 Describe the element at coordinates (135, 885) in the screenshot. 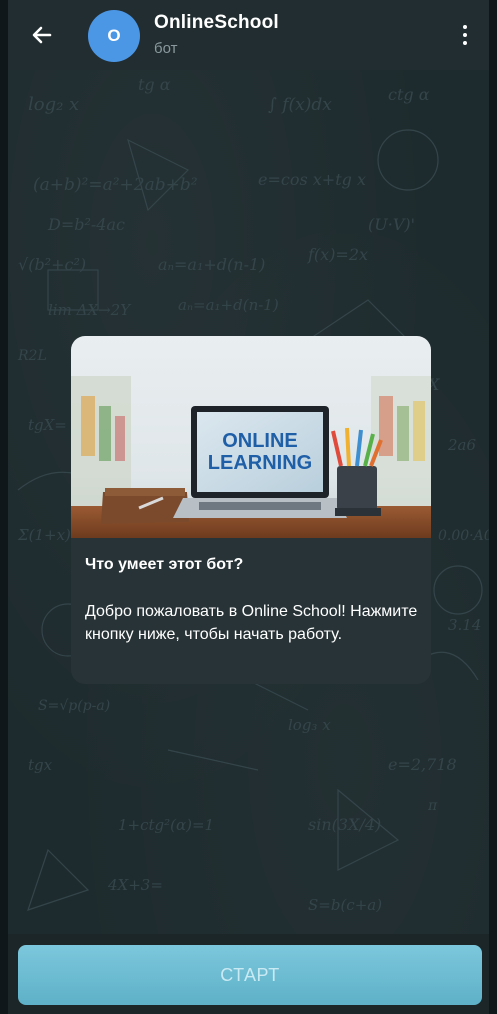

I see `svg-text: 4X+3=` at that location.